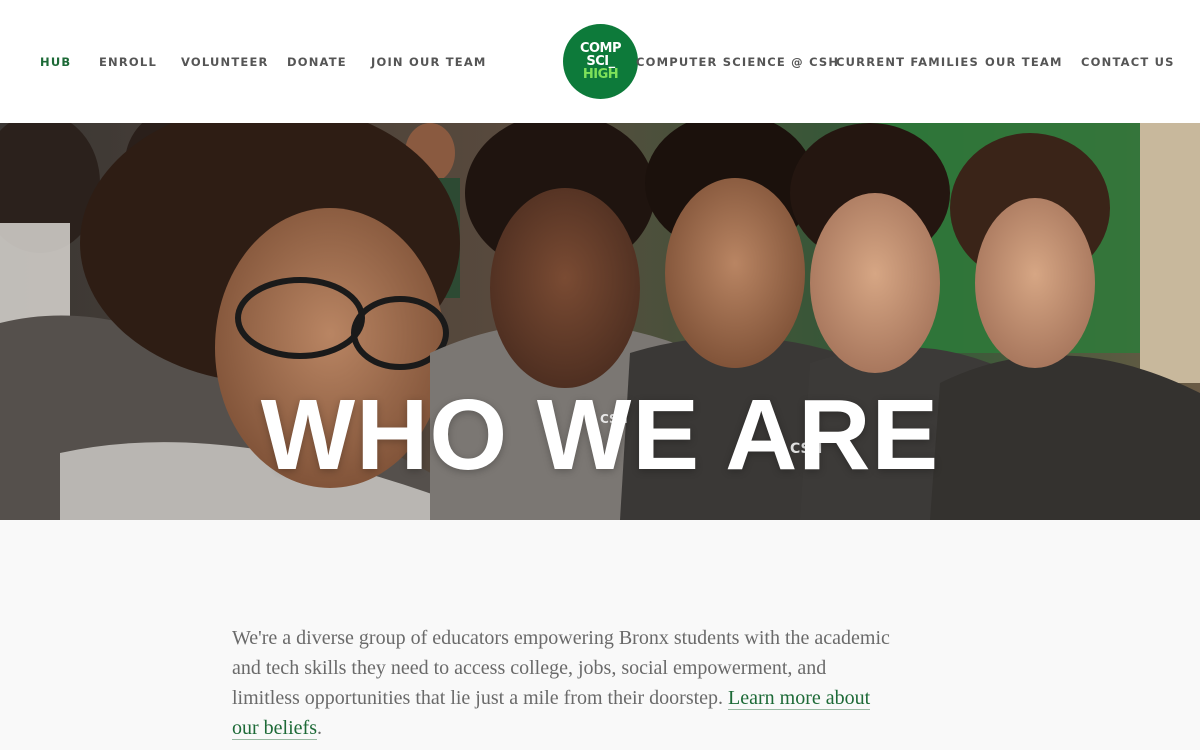  I want to click on hero-title: WHO WE ARE, so click(600, 435).